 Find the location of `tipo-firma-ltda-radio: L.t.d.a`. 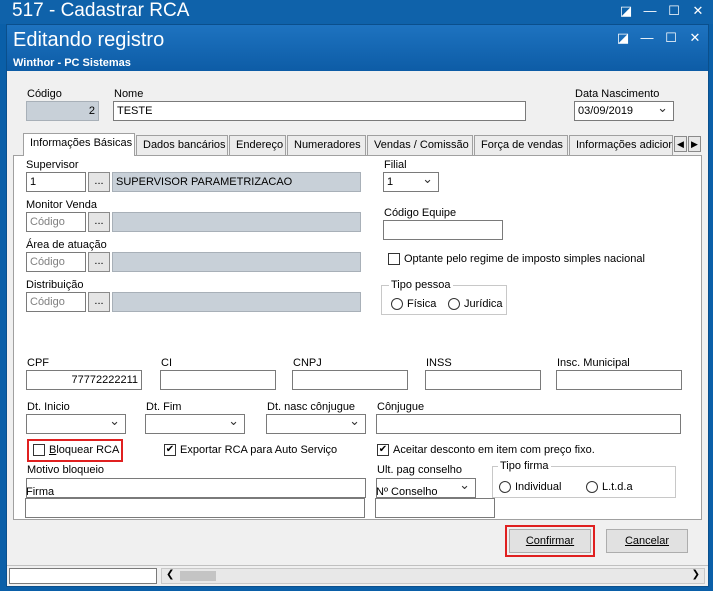

tipo-firma-ltda-radio: L.t.d.a is located at coordinates (609, 487).